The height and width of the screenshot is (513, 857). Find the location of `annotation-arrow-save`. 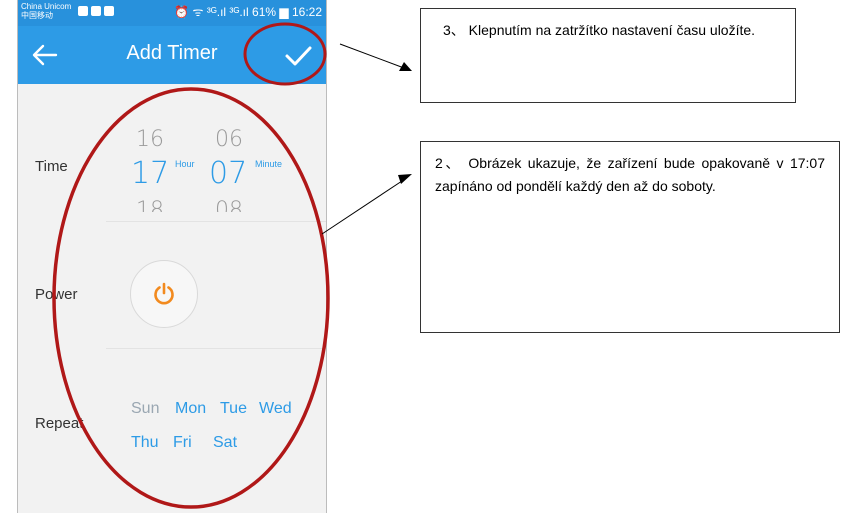

annotation-arrow-save is located at coordinates (372, 56).